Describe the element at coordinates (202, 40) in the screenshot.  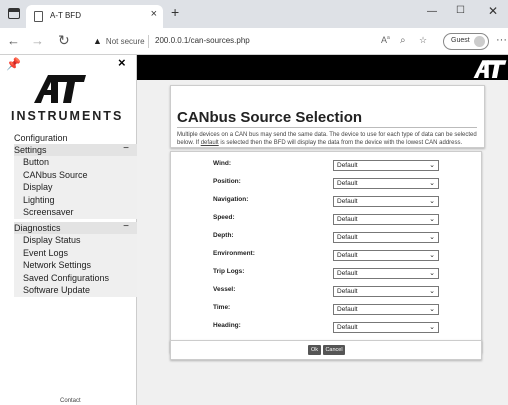
I see `url-field: 200.0.0.1/can-sources.php` at that location.